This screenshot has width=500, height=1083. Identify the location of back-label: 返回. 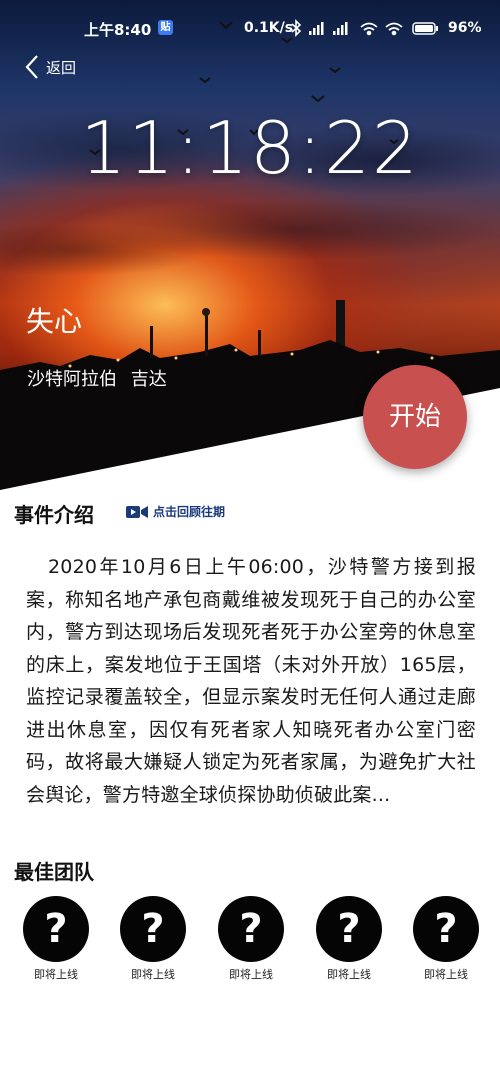
(61, 67).